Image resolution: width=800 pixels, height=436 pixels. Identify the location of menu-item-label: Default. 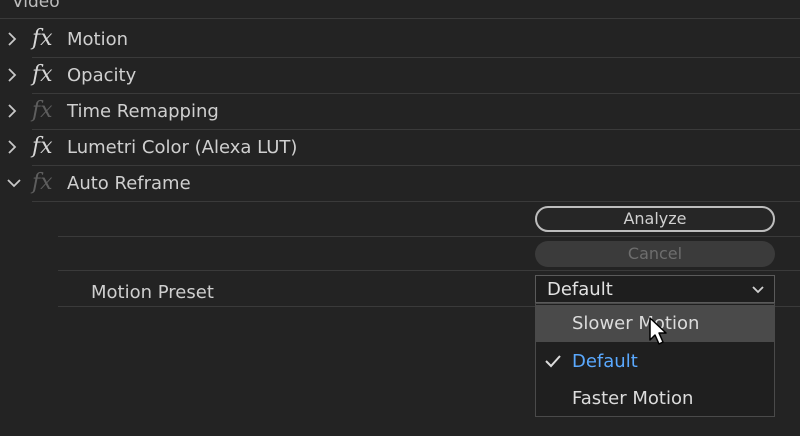
(605, 361).